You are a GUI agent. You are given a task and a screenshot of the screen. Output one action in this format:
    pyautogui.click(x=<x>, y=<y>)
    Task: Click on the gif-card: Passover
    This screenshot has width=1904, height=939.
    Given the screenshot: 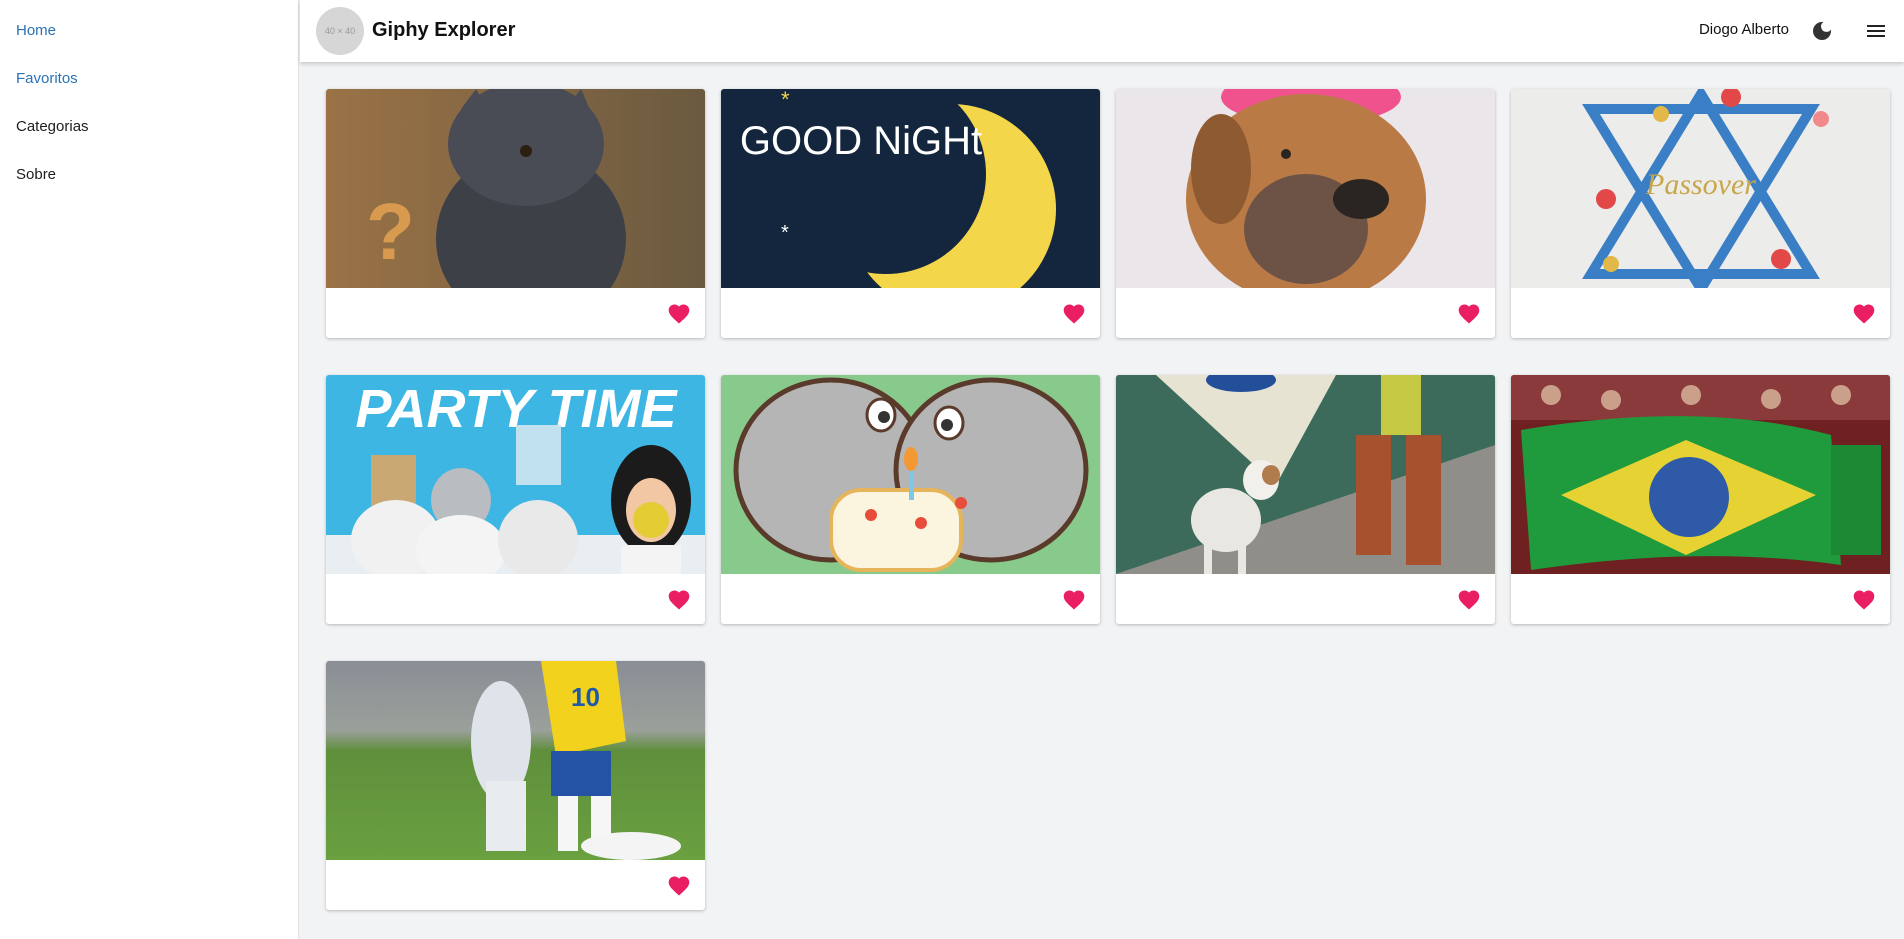 What is the action you would take?
    pyautogui.click(x=1700, y=213)
    